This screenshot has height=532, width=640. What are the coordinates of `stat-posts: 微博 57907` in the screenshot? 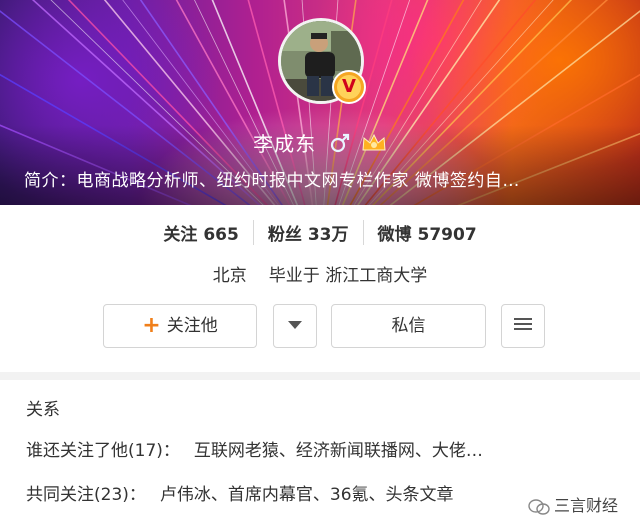 It's located at (426, 232).